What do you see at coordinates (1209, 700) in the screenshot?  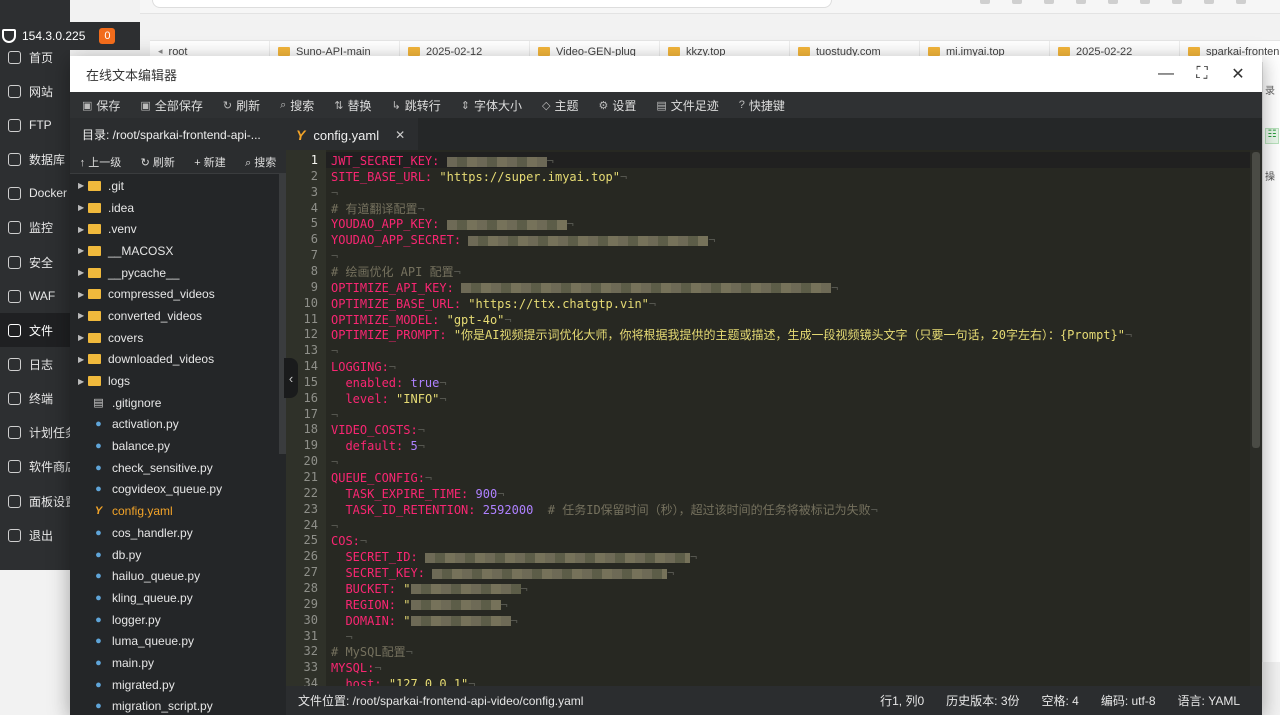 I see `status-language: 语言: YAML` at bounding box center [1209, 700].